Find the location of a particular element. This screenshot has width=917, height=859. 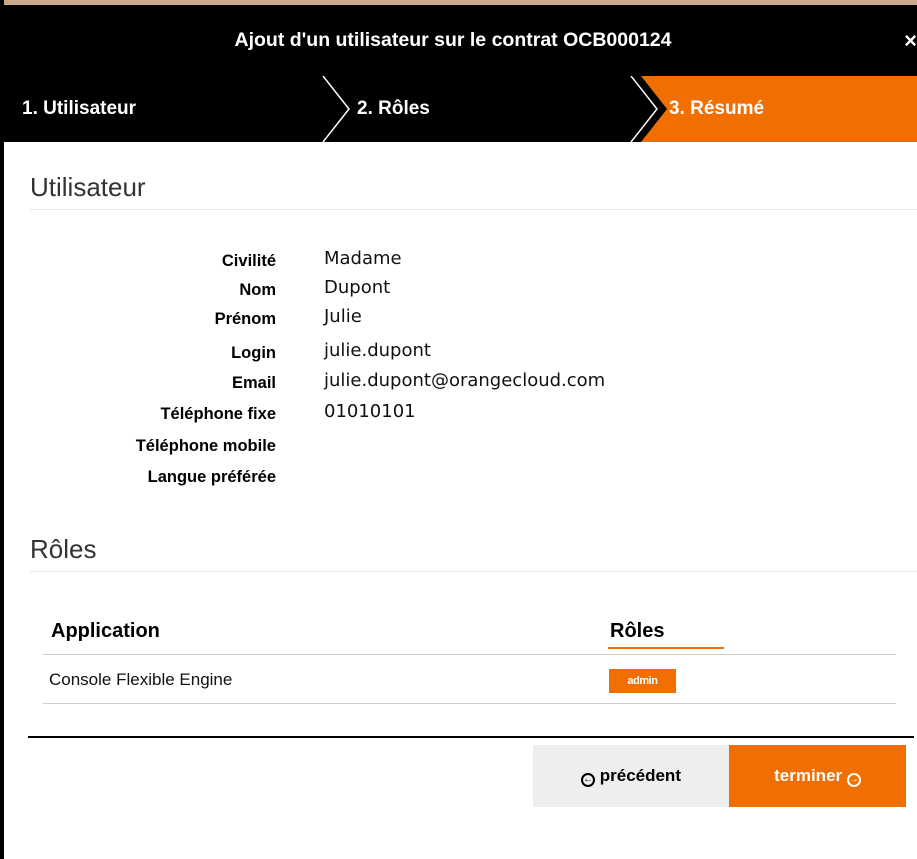

detail-row-civilite: Civilité Madame is located at coordinates (450, 261).